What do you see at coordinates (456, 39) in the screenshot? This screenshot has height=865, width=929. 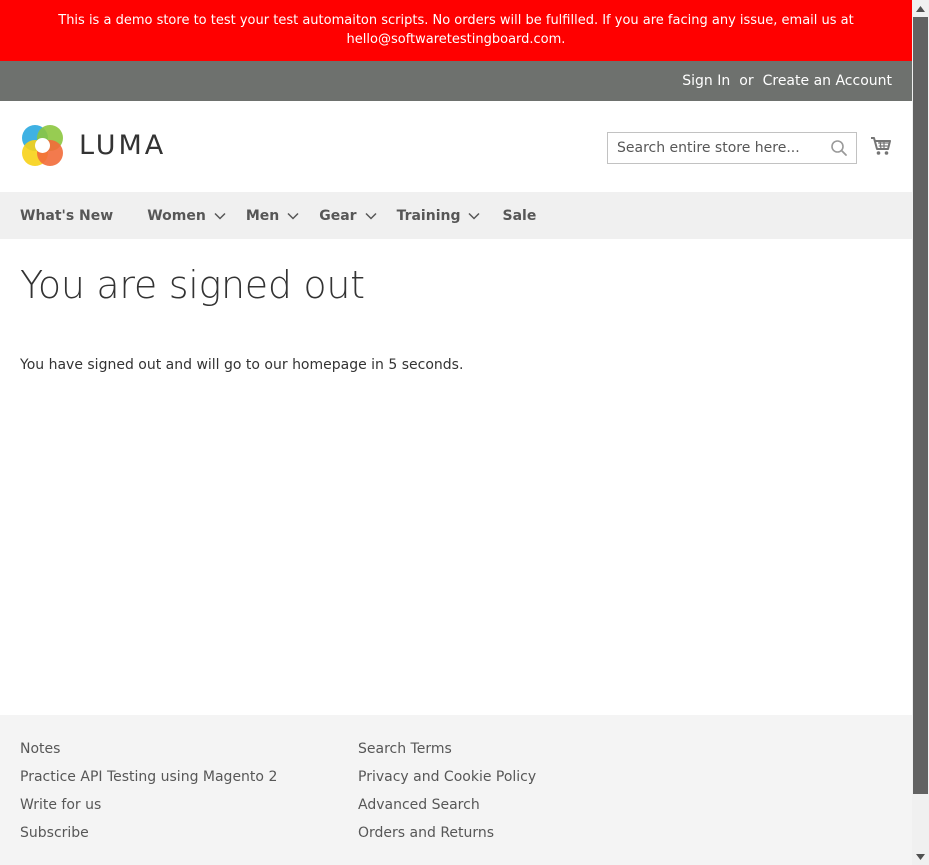 I see `demo-notice-email: hello@softwaretestingboard.com.` at bounding box center [456, 39].